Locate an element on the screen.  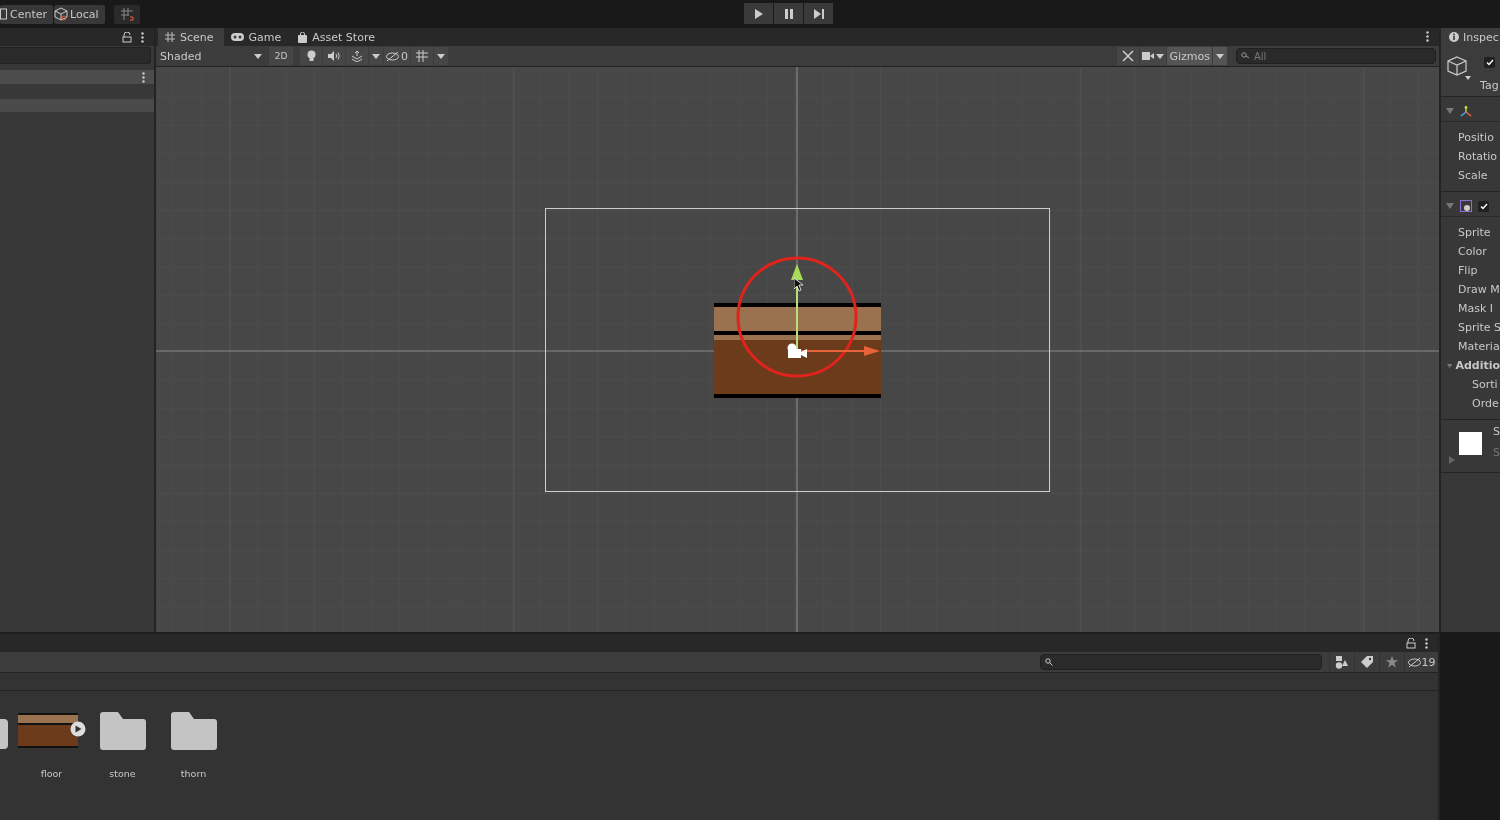
step-icon is located at coordinates (818, 13).